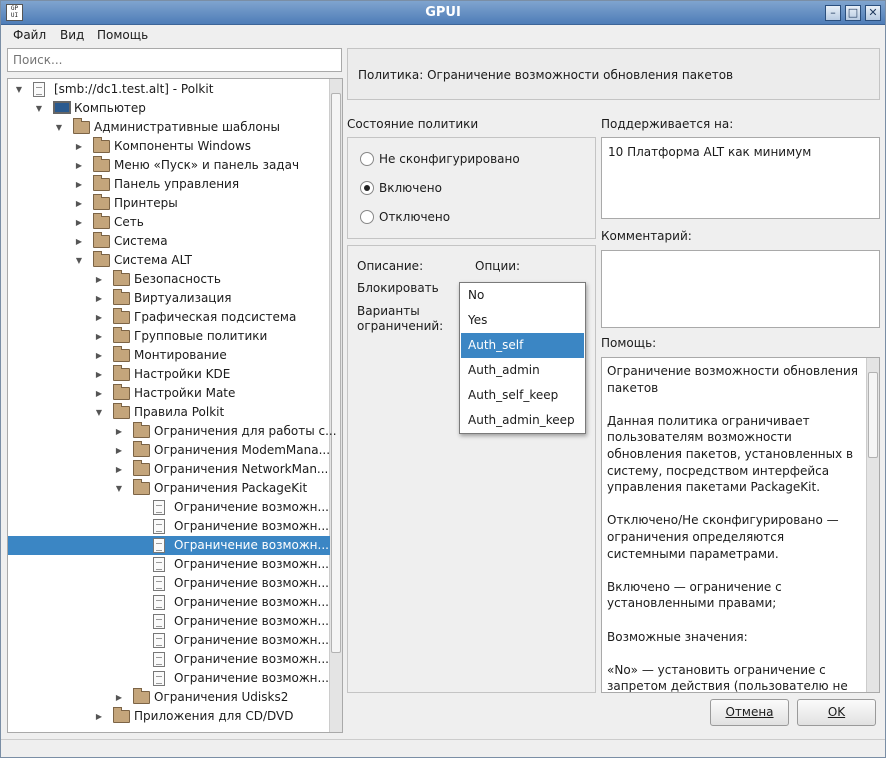  I want to click on tree-row: ▶ Безопасность, so click(169, 279).